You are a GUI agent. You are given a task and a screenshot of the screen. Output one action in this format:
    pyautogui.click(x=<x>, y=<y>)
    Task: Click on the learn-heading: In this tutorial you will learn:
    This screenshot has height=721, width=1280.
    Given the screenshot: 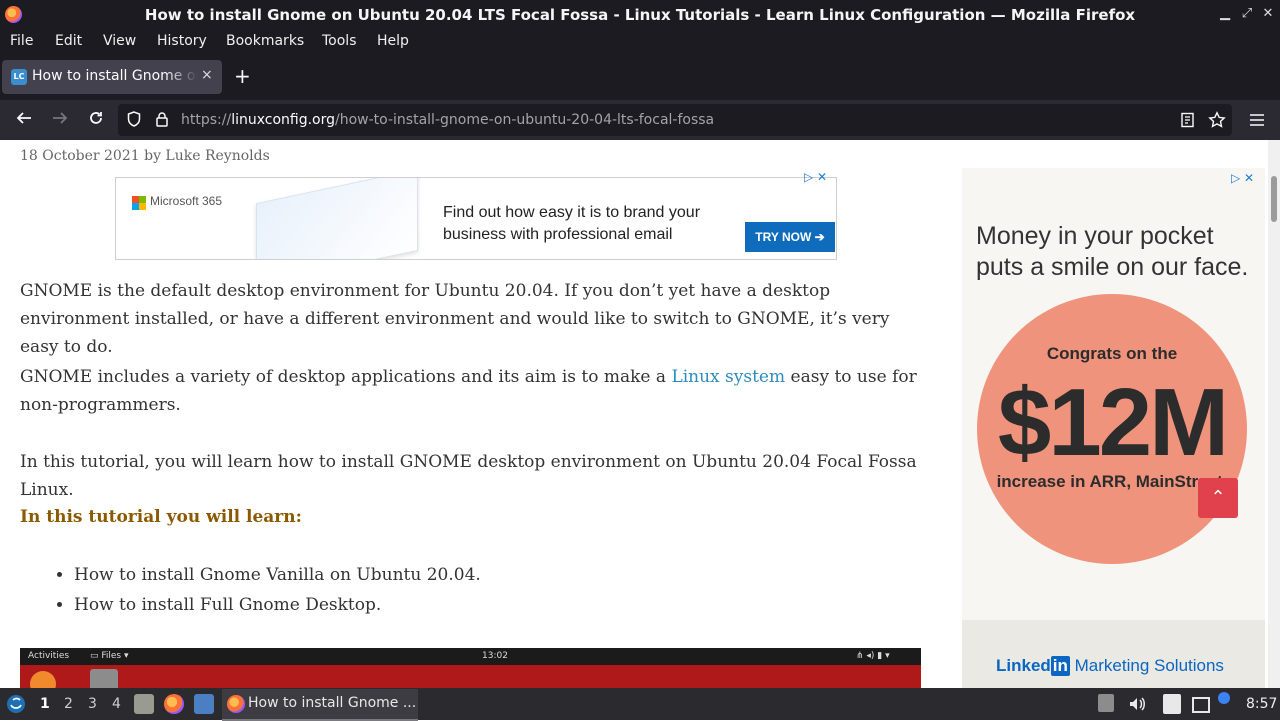 What is the action you would take?
    pyautogui.click(x=161, y=517)
    